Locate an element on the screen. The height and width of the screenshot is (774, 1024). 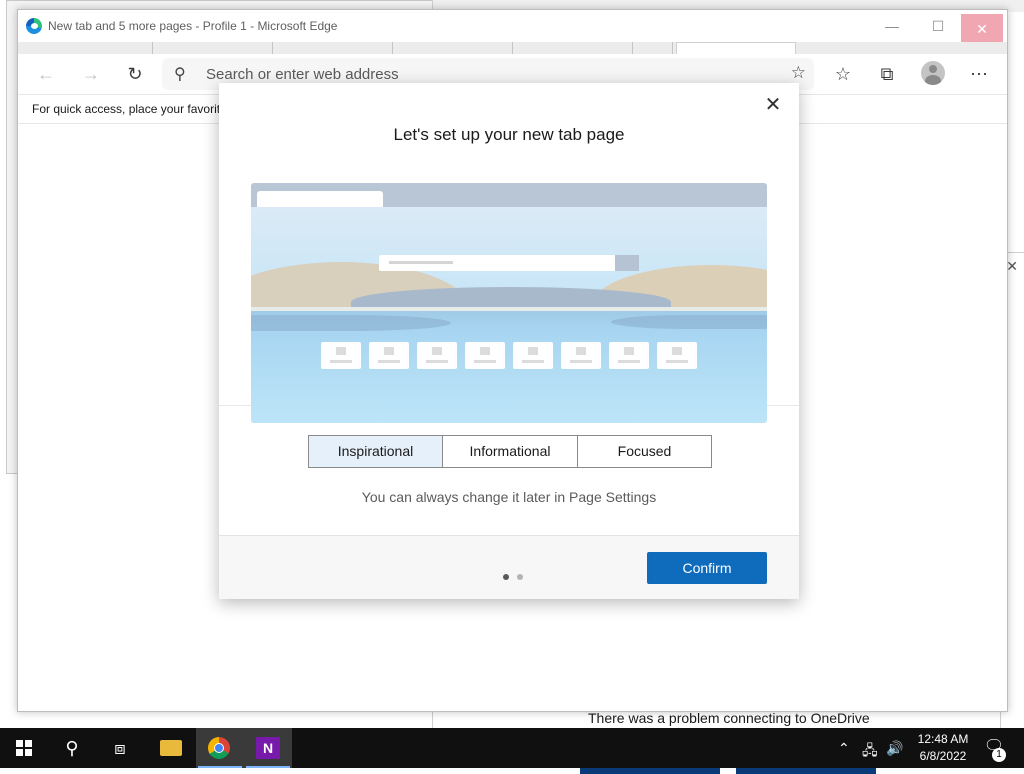
network-icon: 🖧 is located at coordinates (870, 752).